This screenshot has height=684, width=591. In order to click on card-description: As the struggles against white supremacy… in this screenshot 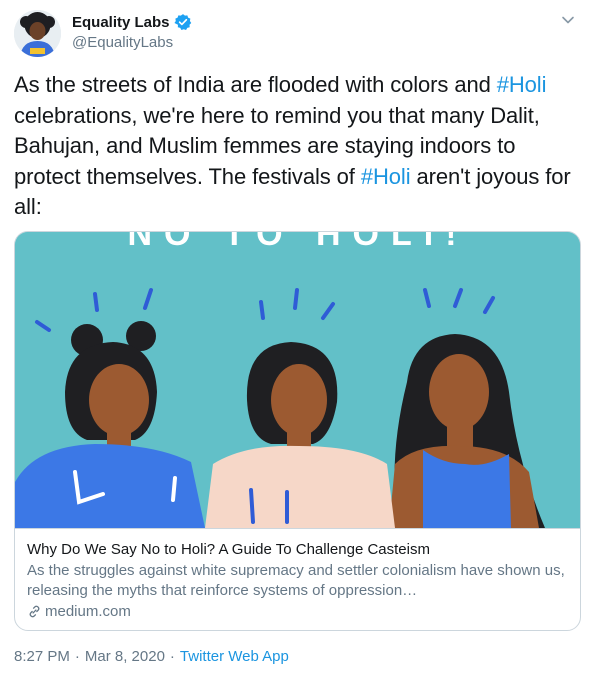, I will do `click(296, 580)`.